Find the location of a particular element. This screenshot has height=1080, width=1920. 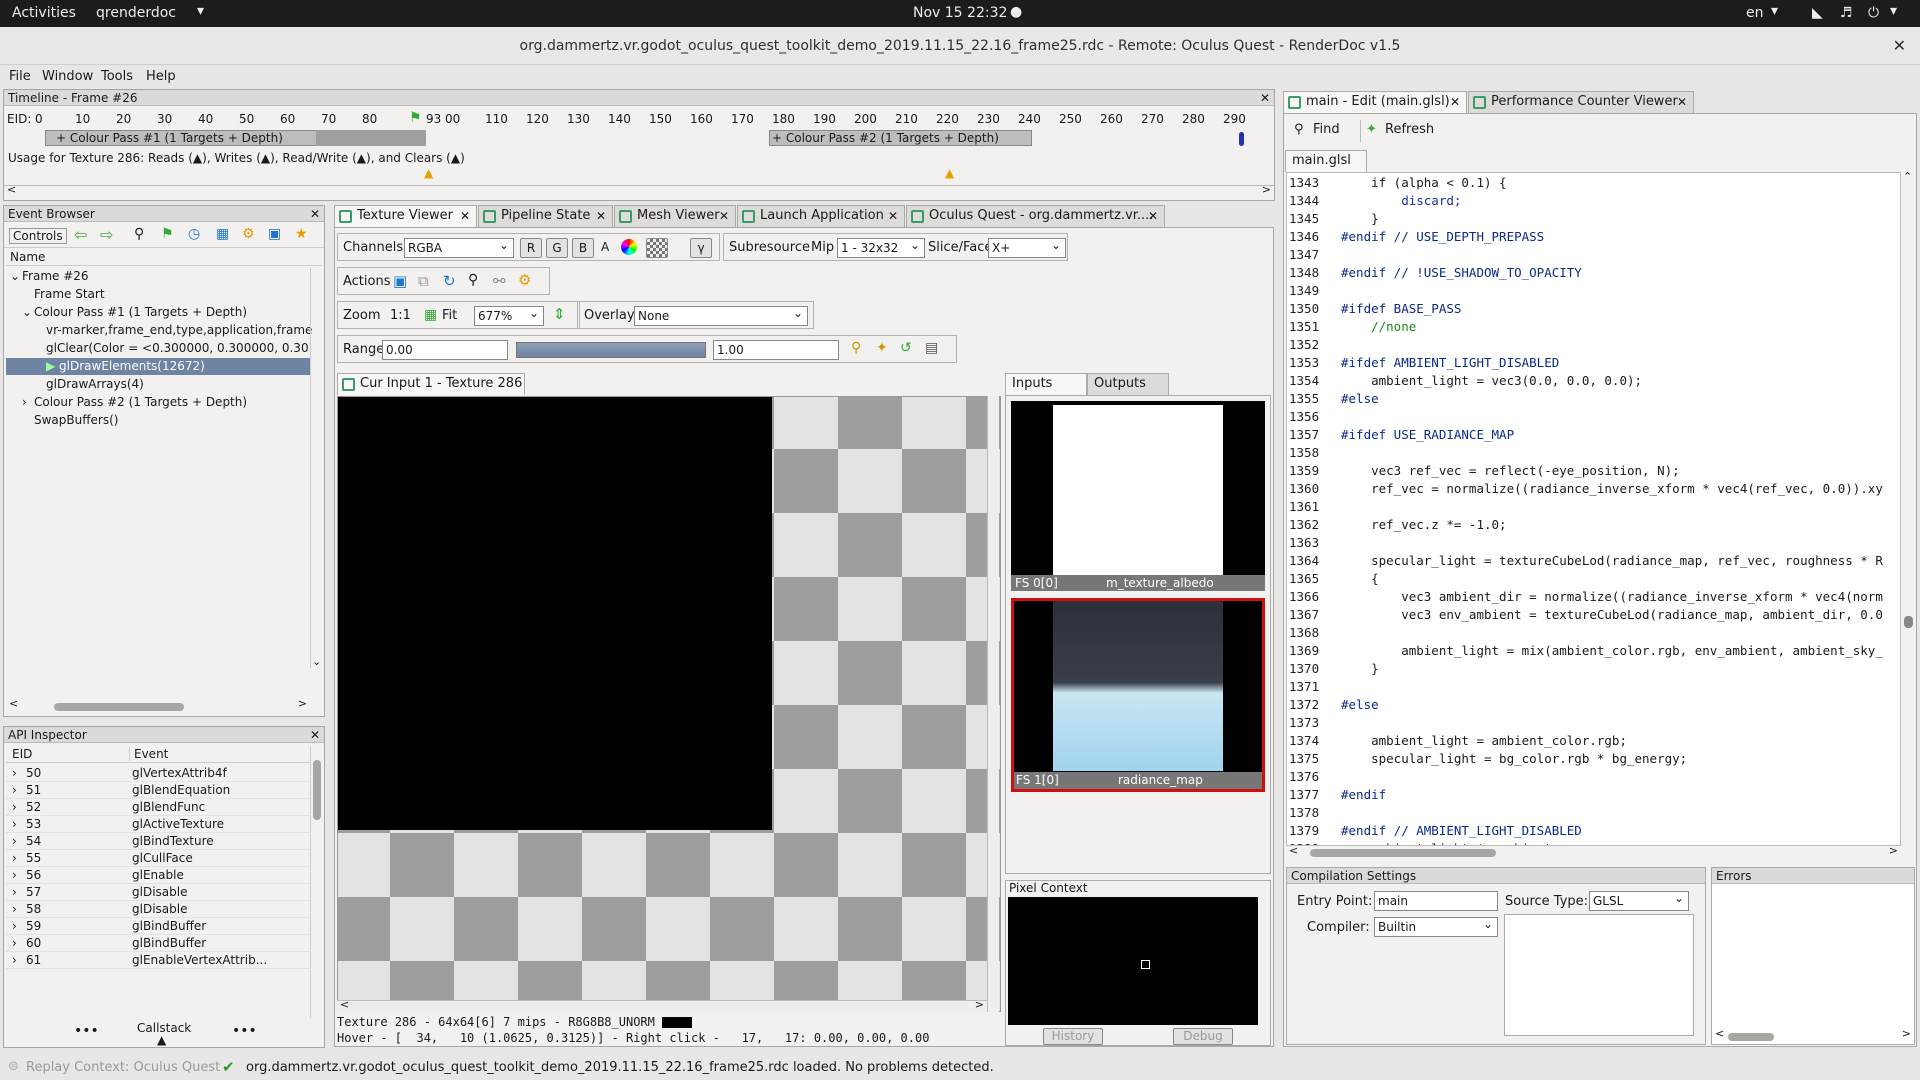

checkerboard-toggle-icon is located at coordinates (657, 248).